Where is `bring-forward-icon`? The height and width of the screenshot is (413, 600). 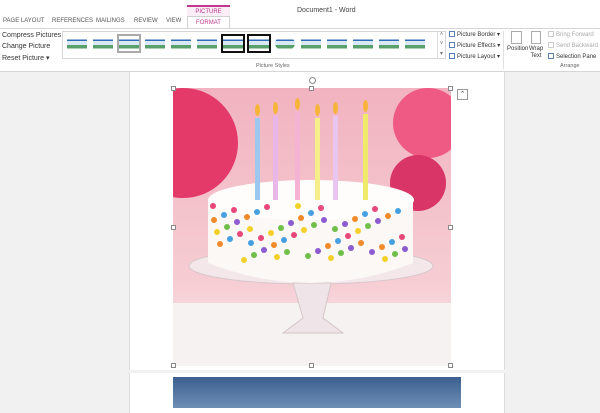
bring-forward-icon is located at coordinates (551, 34).